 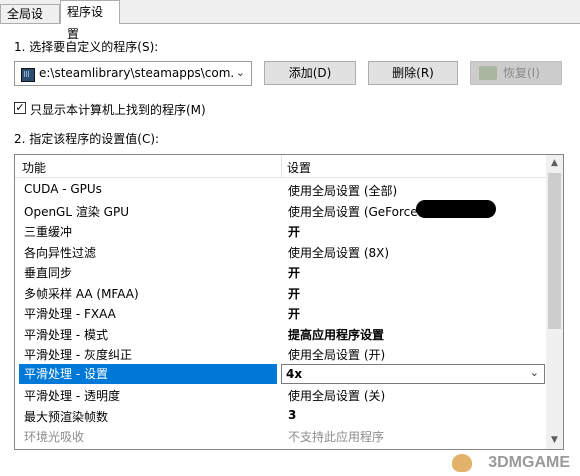 I want to click on table-row: 平滑处理 - 模式 提高应用程序设置, so click(x=281, y=333).